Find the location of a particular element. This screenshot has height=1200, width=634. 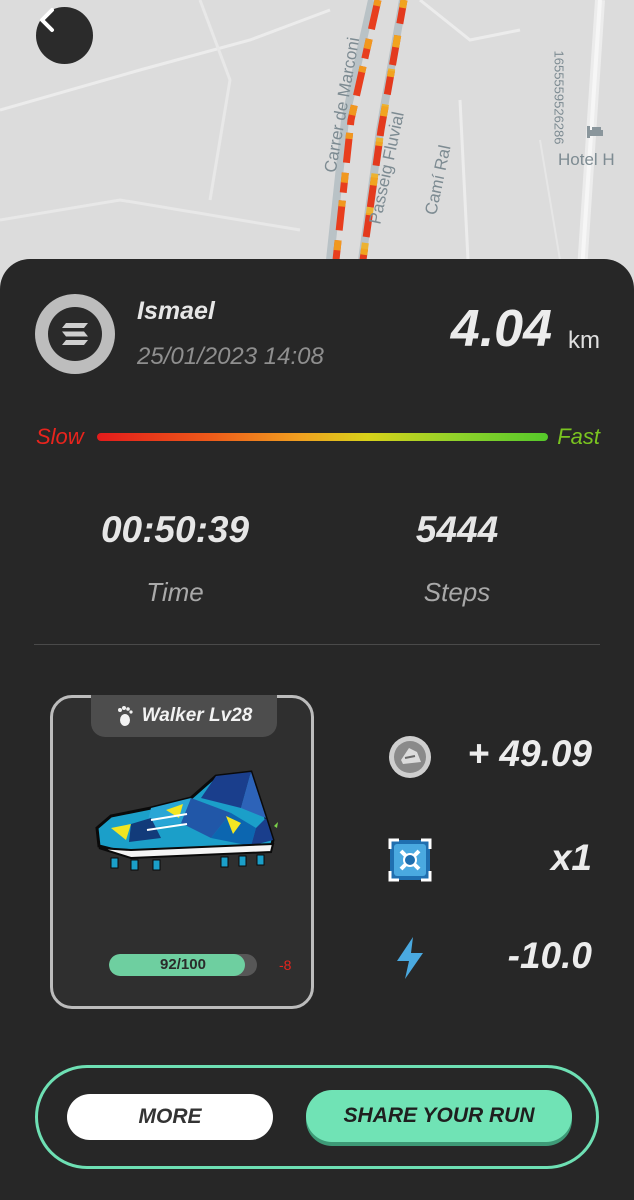

solana-logo-icon is located at coordinates (75, 334).